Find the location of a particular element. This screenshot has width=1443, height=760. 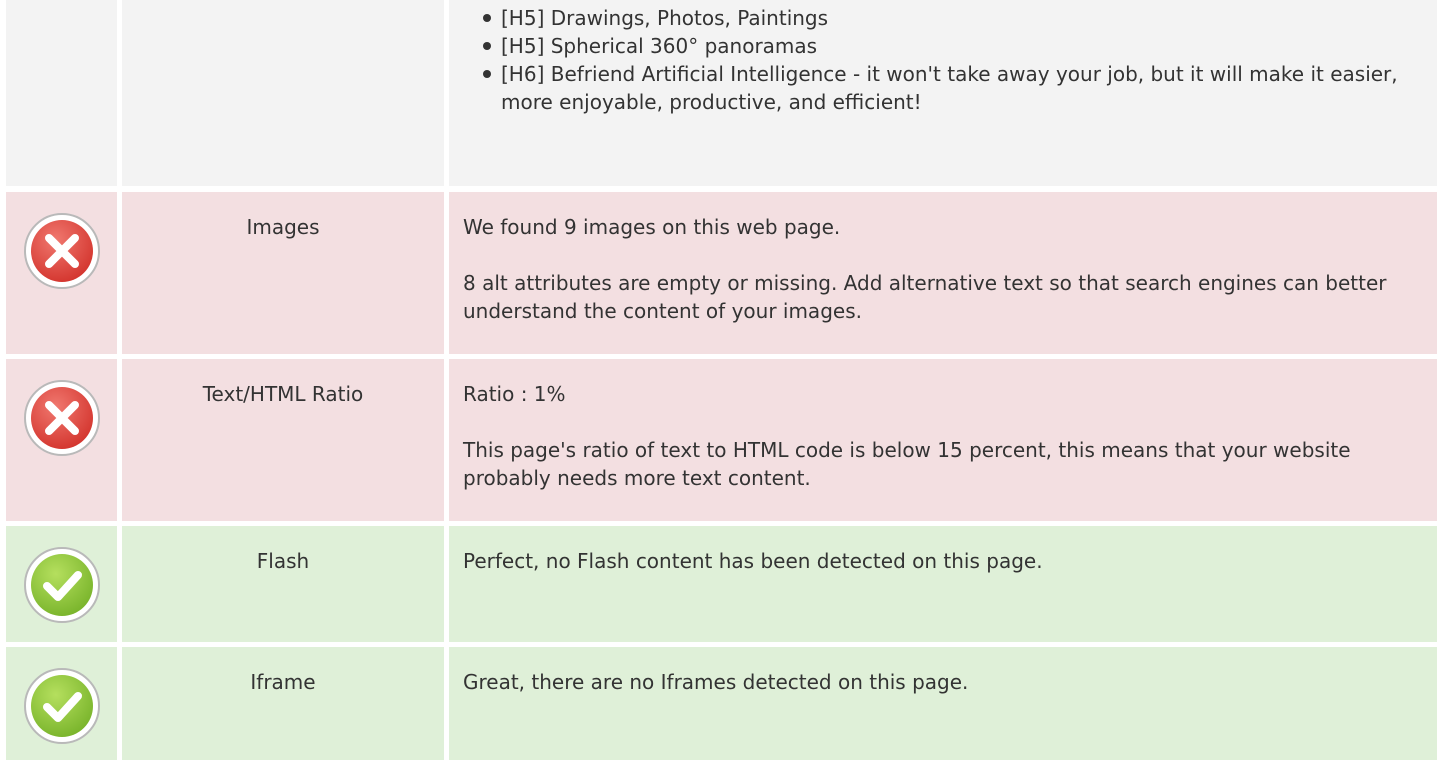

heading-list-item: [H5] Spherical 360° panoramas is located at coordinates (953, 46).